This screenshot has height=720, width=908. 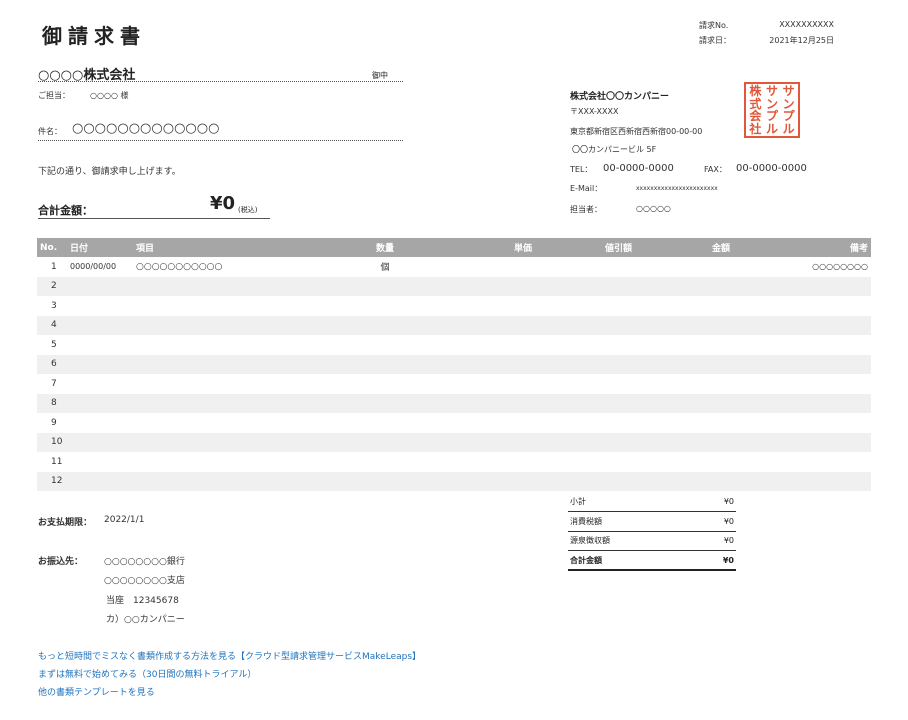 What do you see at coordinates (93, 267) in the screenshot?
I see `row-date: 0000/00/00` at bounding box center [93, 267].